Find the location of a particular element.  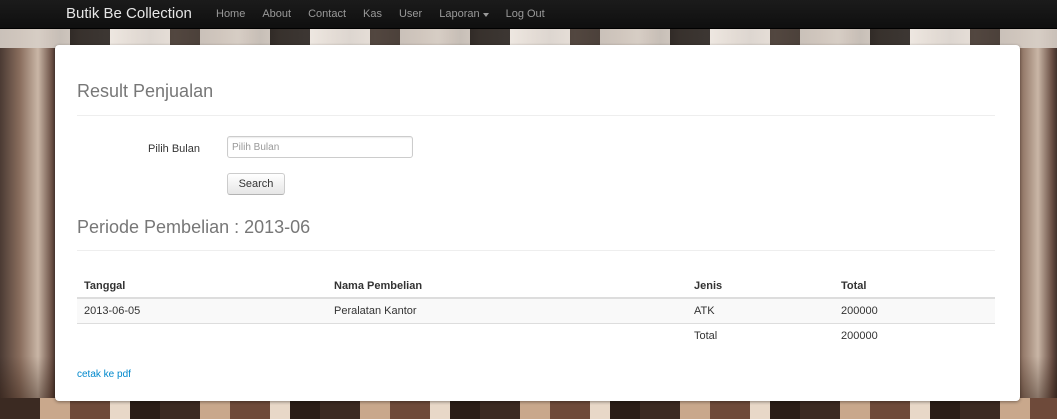

nav-item-label: Kas is located at coordinates (372, 14).